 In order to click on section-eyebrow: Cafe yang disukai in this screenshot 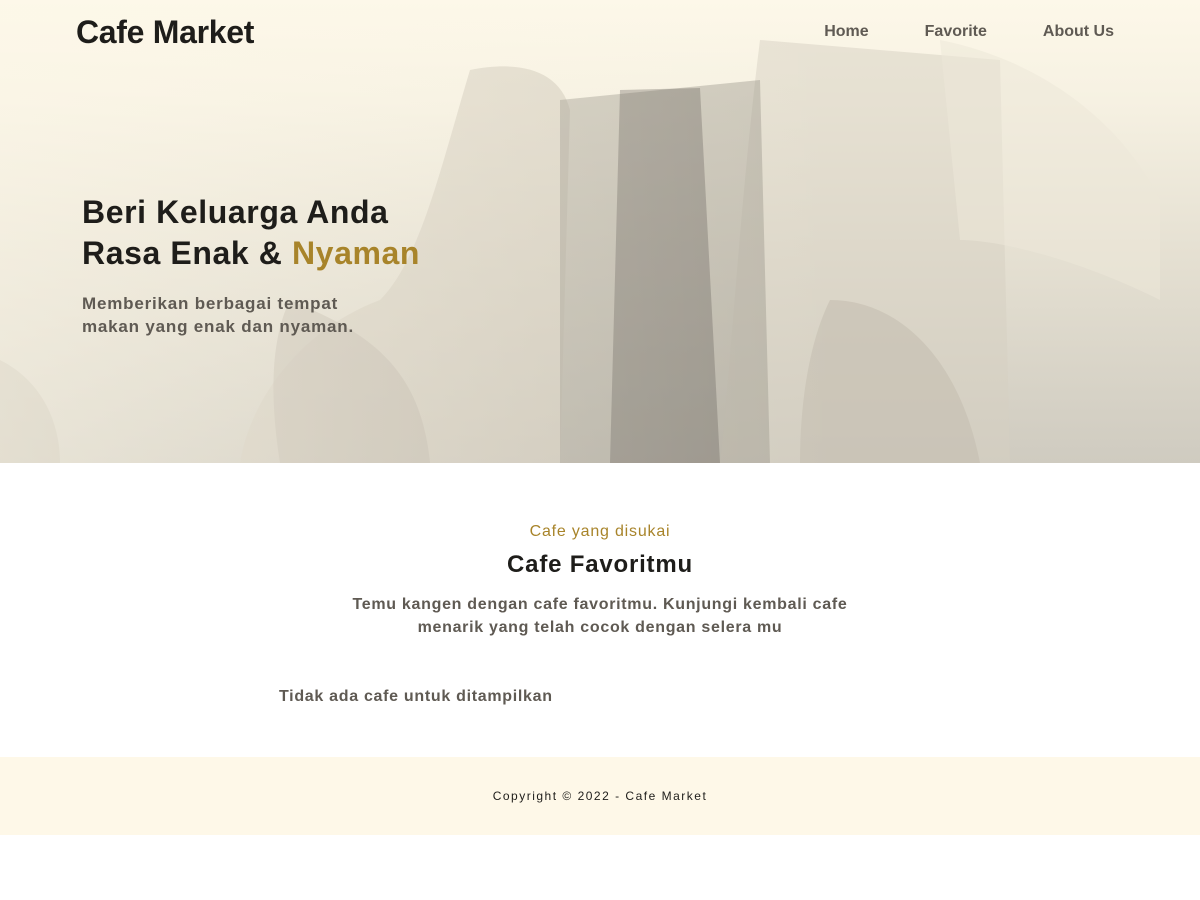, I will do `click(600, 531)`.